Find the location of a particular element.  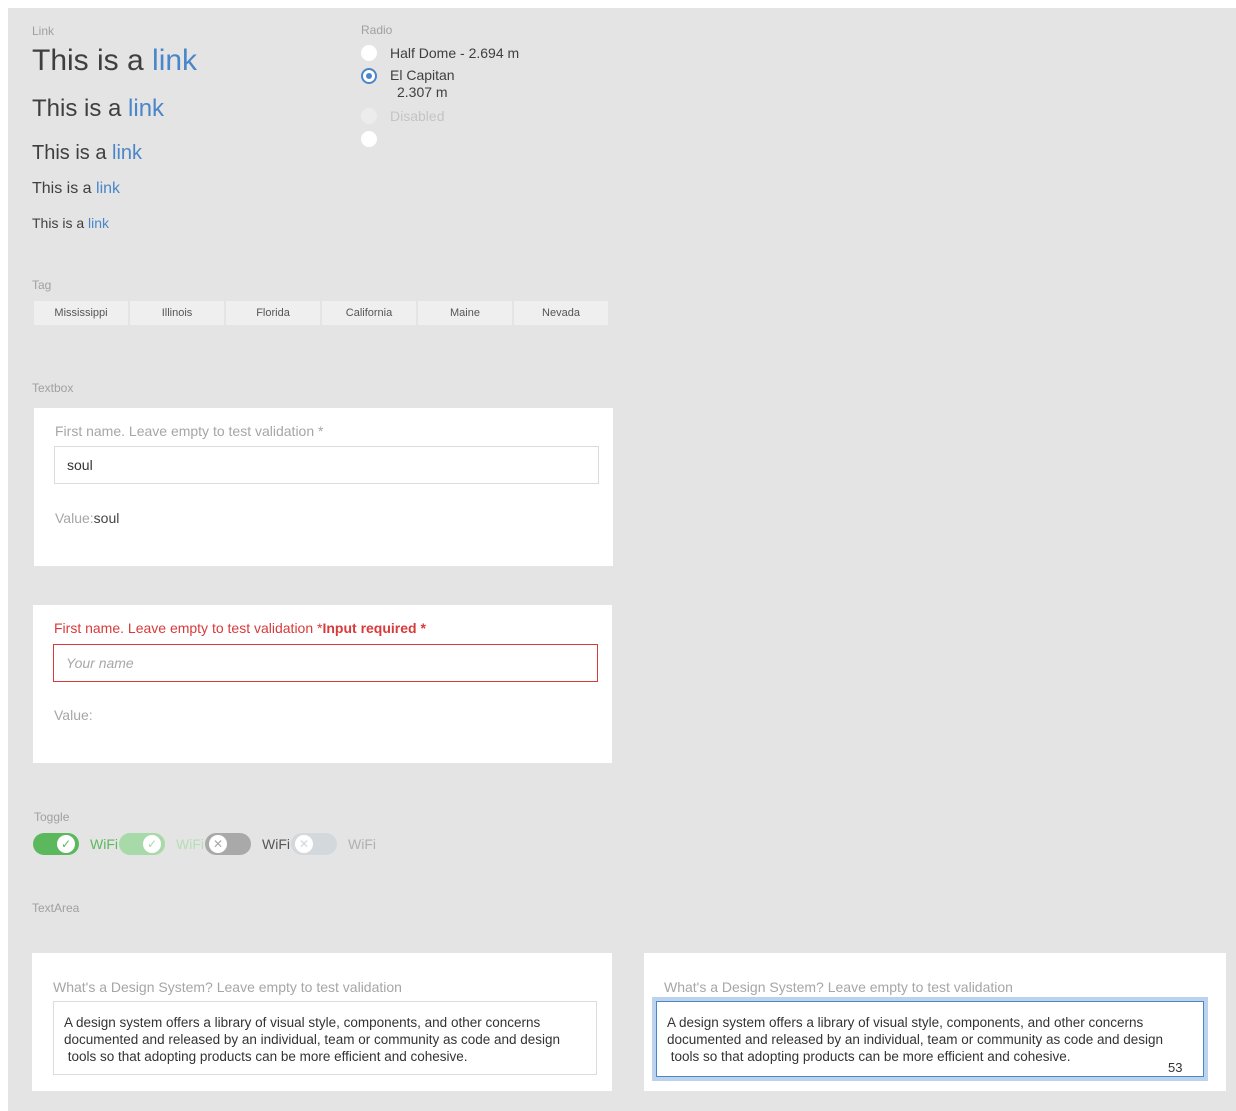

textarea-section-label: TextArea is located at coordinates (56, 908).